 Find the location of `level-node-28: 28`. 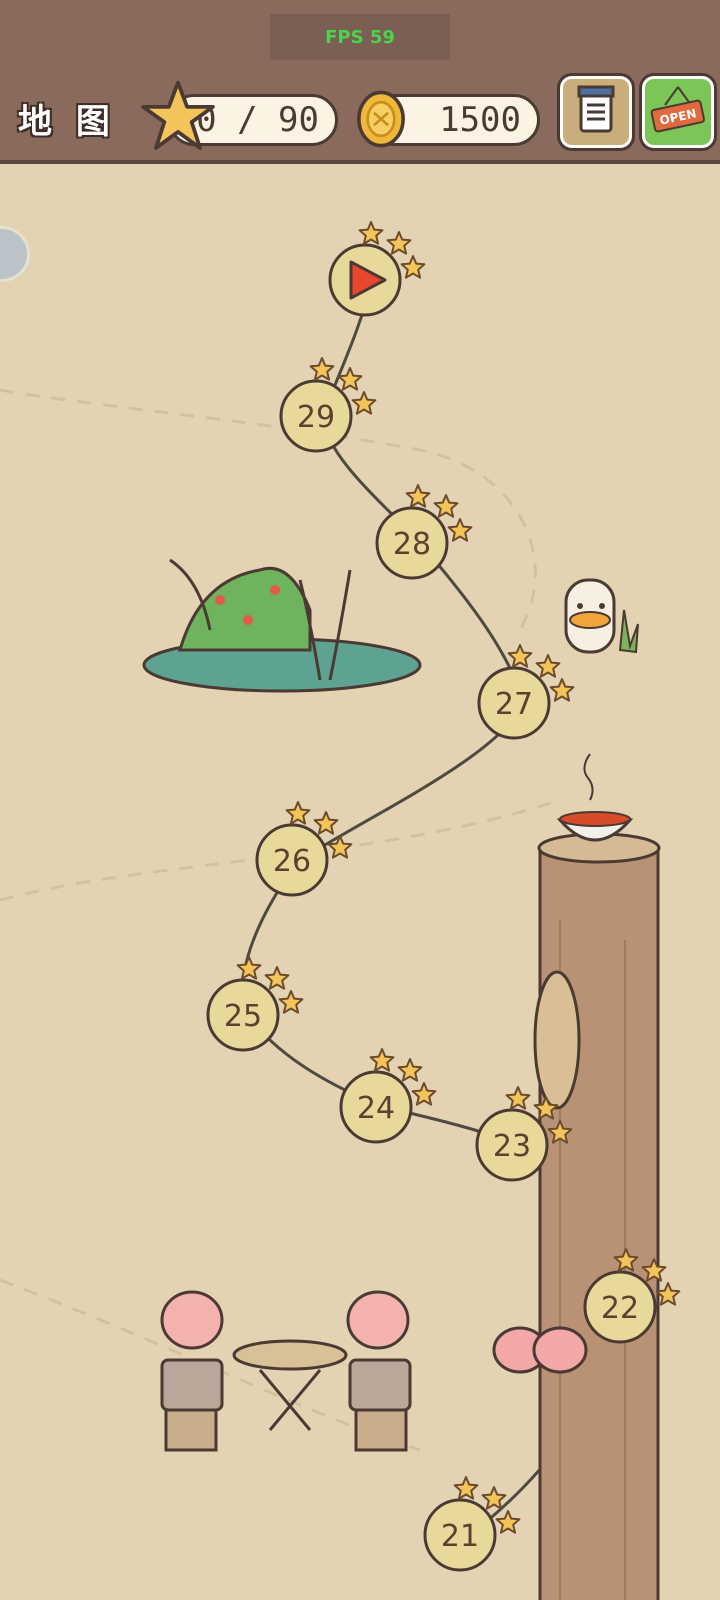

level-node-28: 28 is located at coordinates (424, 532).